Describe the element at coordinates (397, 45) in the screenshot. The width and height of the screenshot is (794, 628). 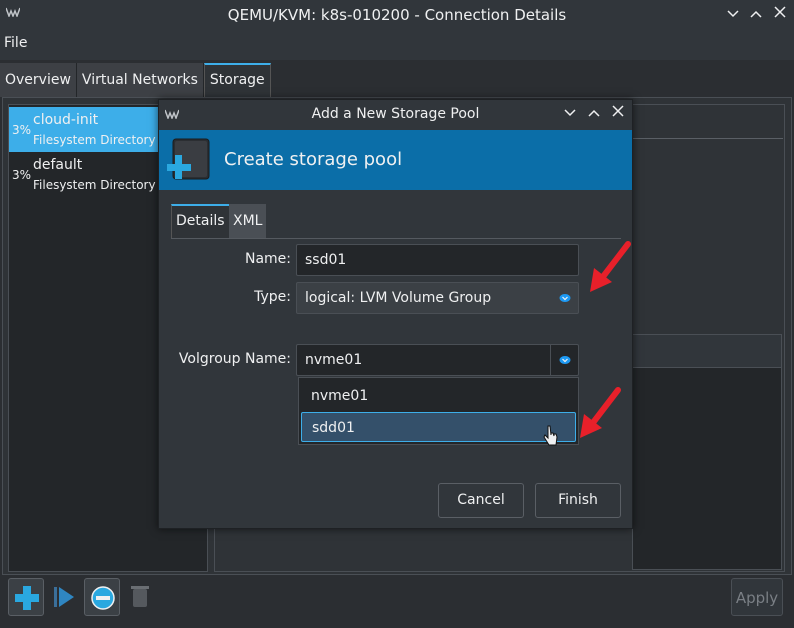
I see `menubar: File` at that location.